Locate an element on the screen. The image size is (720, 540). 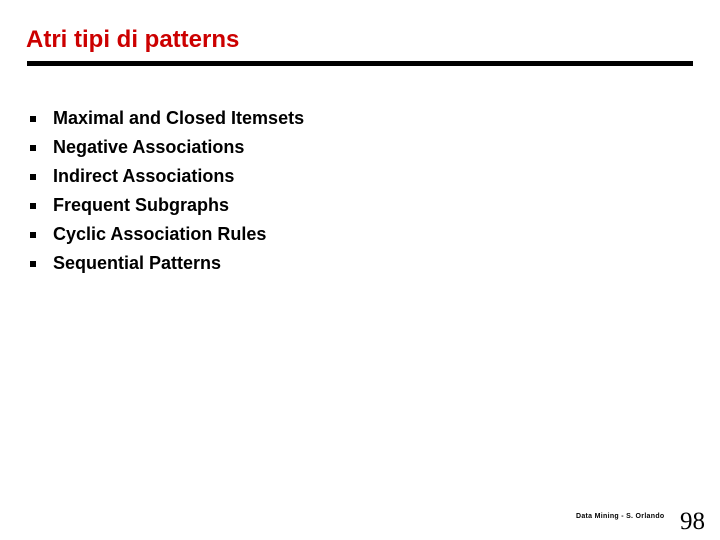
page-number: 98 is located at coordinates (692, 521).